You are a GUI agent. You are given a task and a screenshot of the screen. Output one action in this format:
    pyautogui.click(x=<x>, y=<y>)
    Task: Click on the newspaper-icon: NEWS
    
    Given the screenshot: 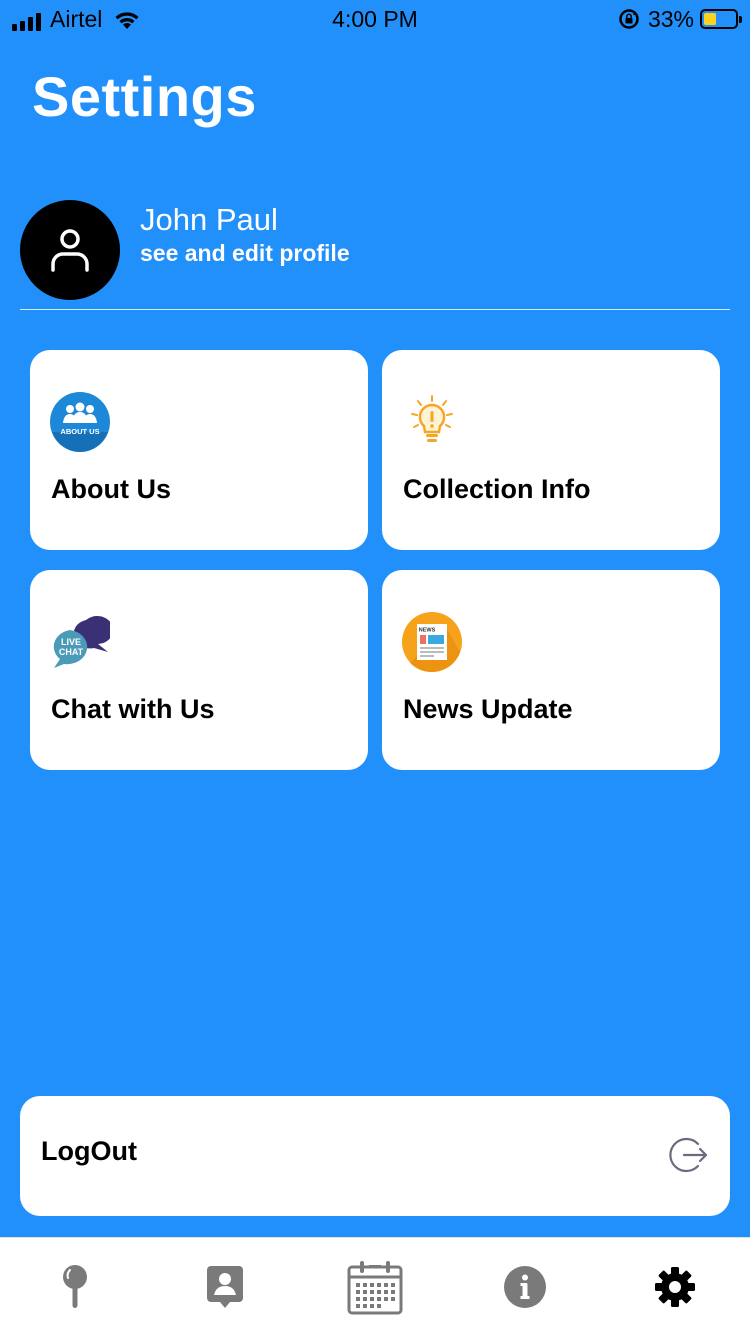 What is the action you would take?
    pyautogui.click(x=432, y=642)
    